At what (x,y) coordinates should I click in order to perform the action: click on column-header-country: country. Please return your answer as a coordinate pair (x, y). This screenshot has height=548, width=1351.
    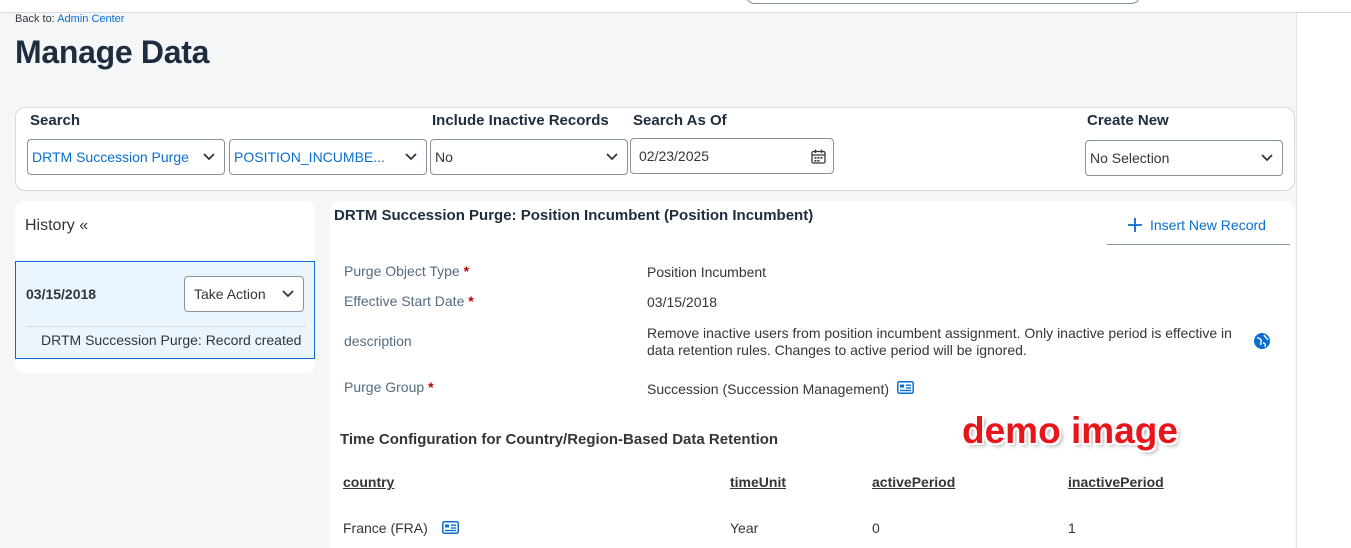
    Looking at the image, I should click on (368, 482).